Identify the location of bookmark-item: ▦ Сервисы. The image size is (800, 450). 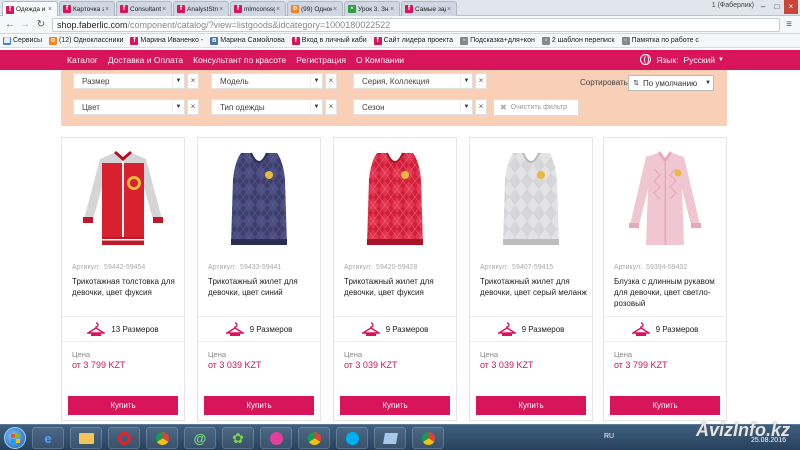
(22, 40).